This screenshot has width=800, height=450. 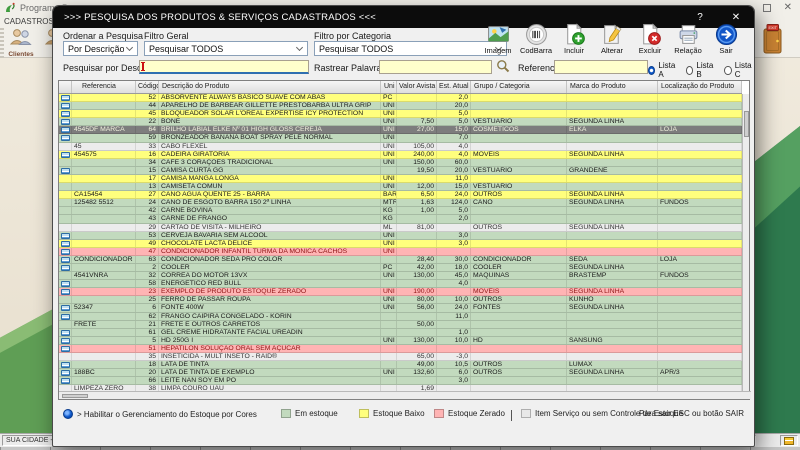 I want to click on vertical-scrollbar, so click(x=745, y=242).